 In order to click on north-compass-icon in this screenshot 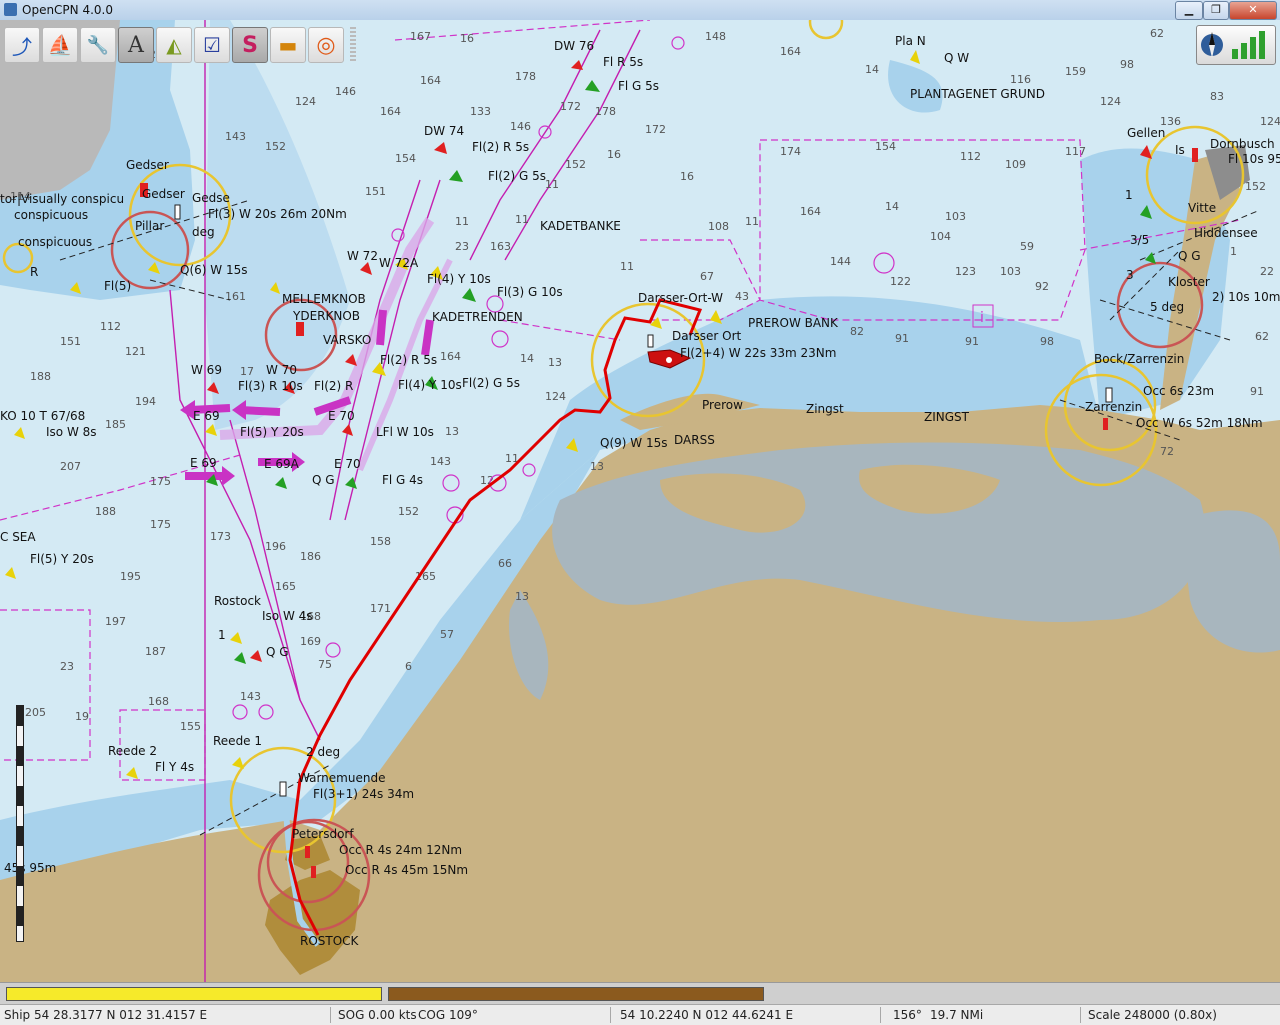, I will do `click(1212, 45)`.